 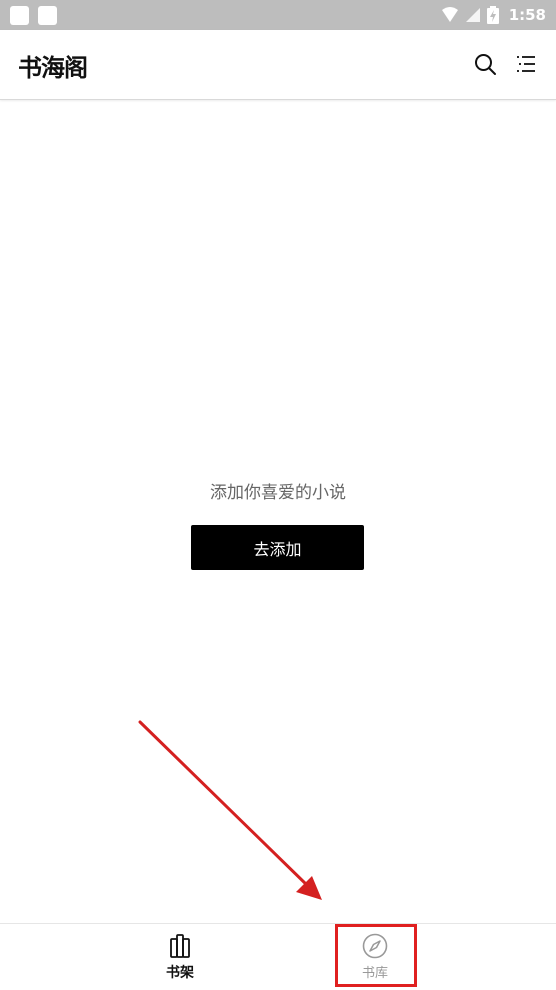 I want to click on nav-item-bookshelf: 书架, so click(x=180, y=957).